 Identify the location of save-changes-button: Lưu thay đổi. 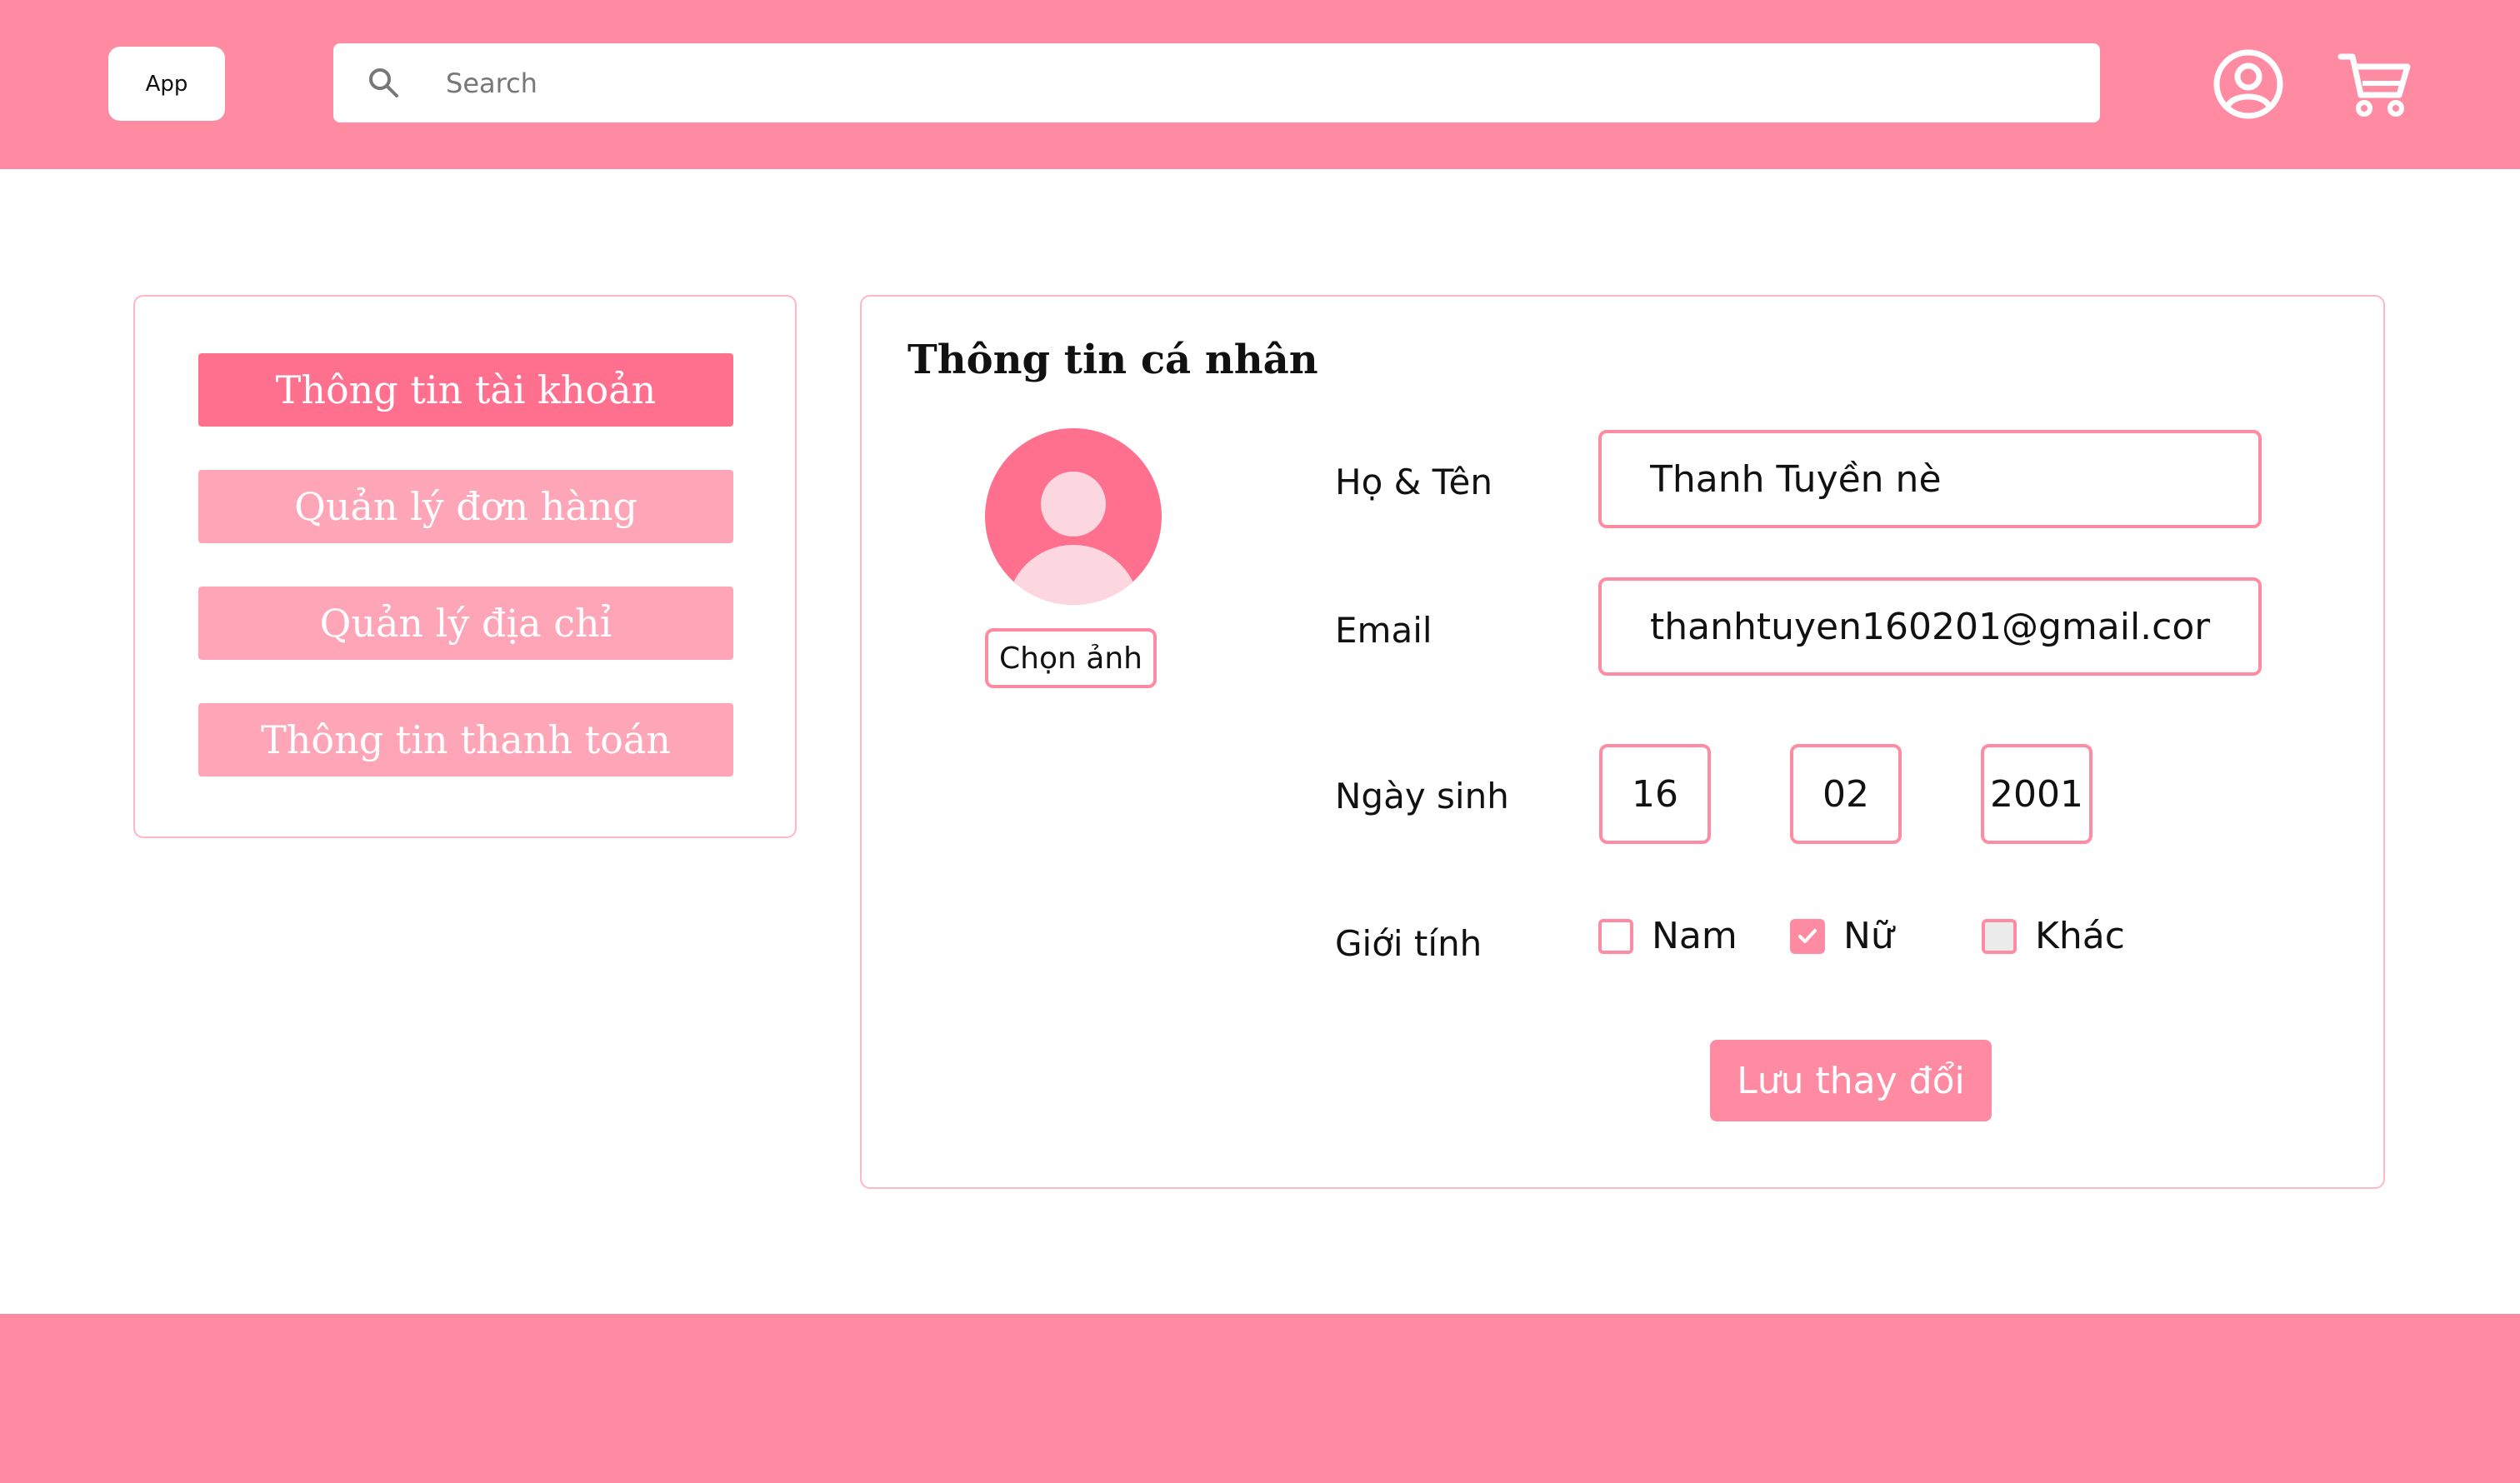
(1851, 1080).